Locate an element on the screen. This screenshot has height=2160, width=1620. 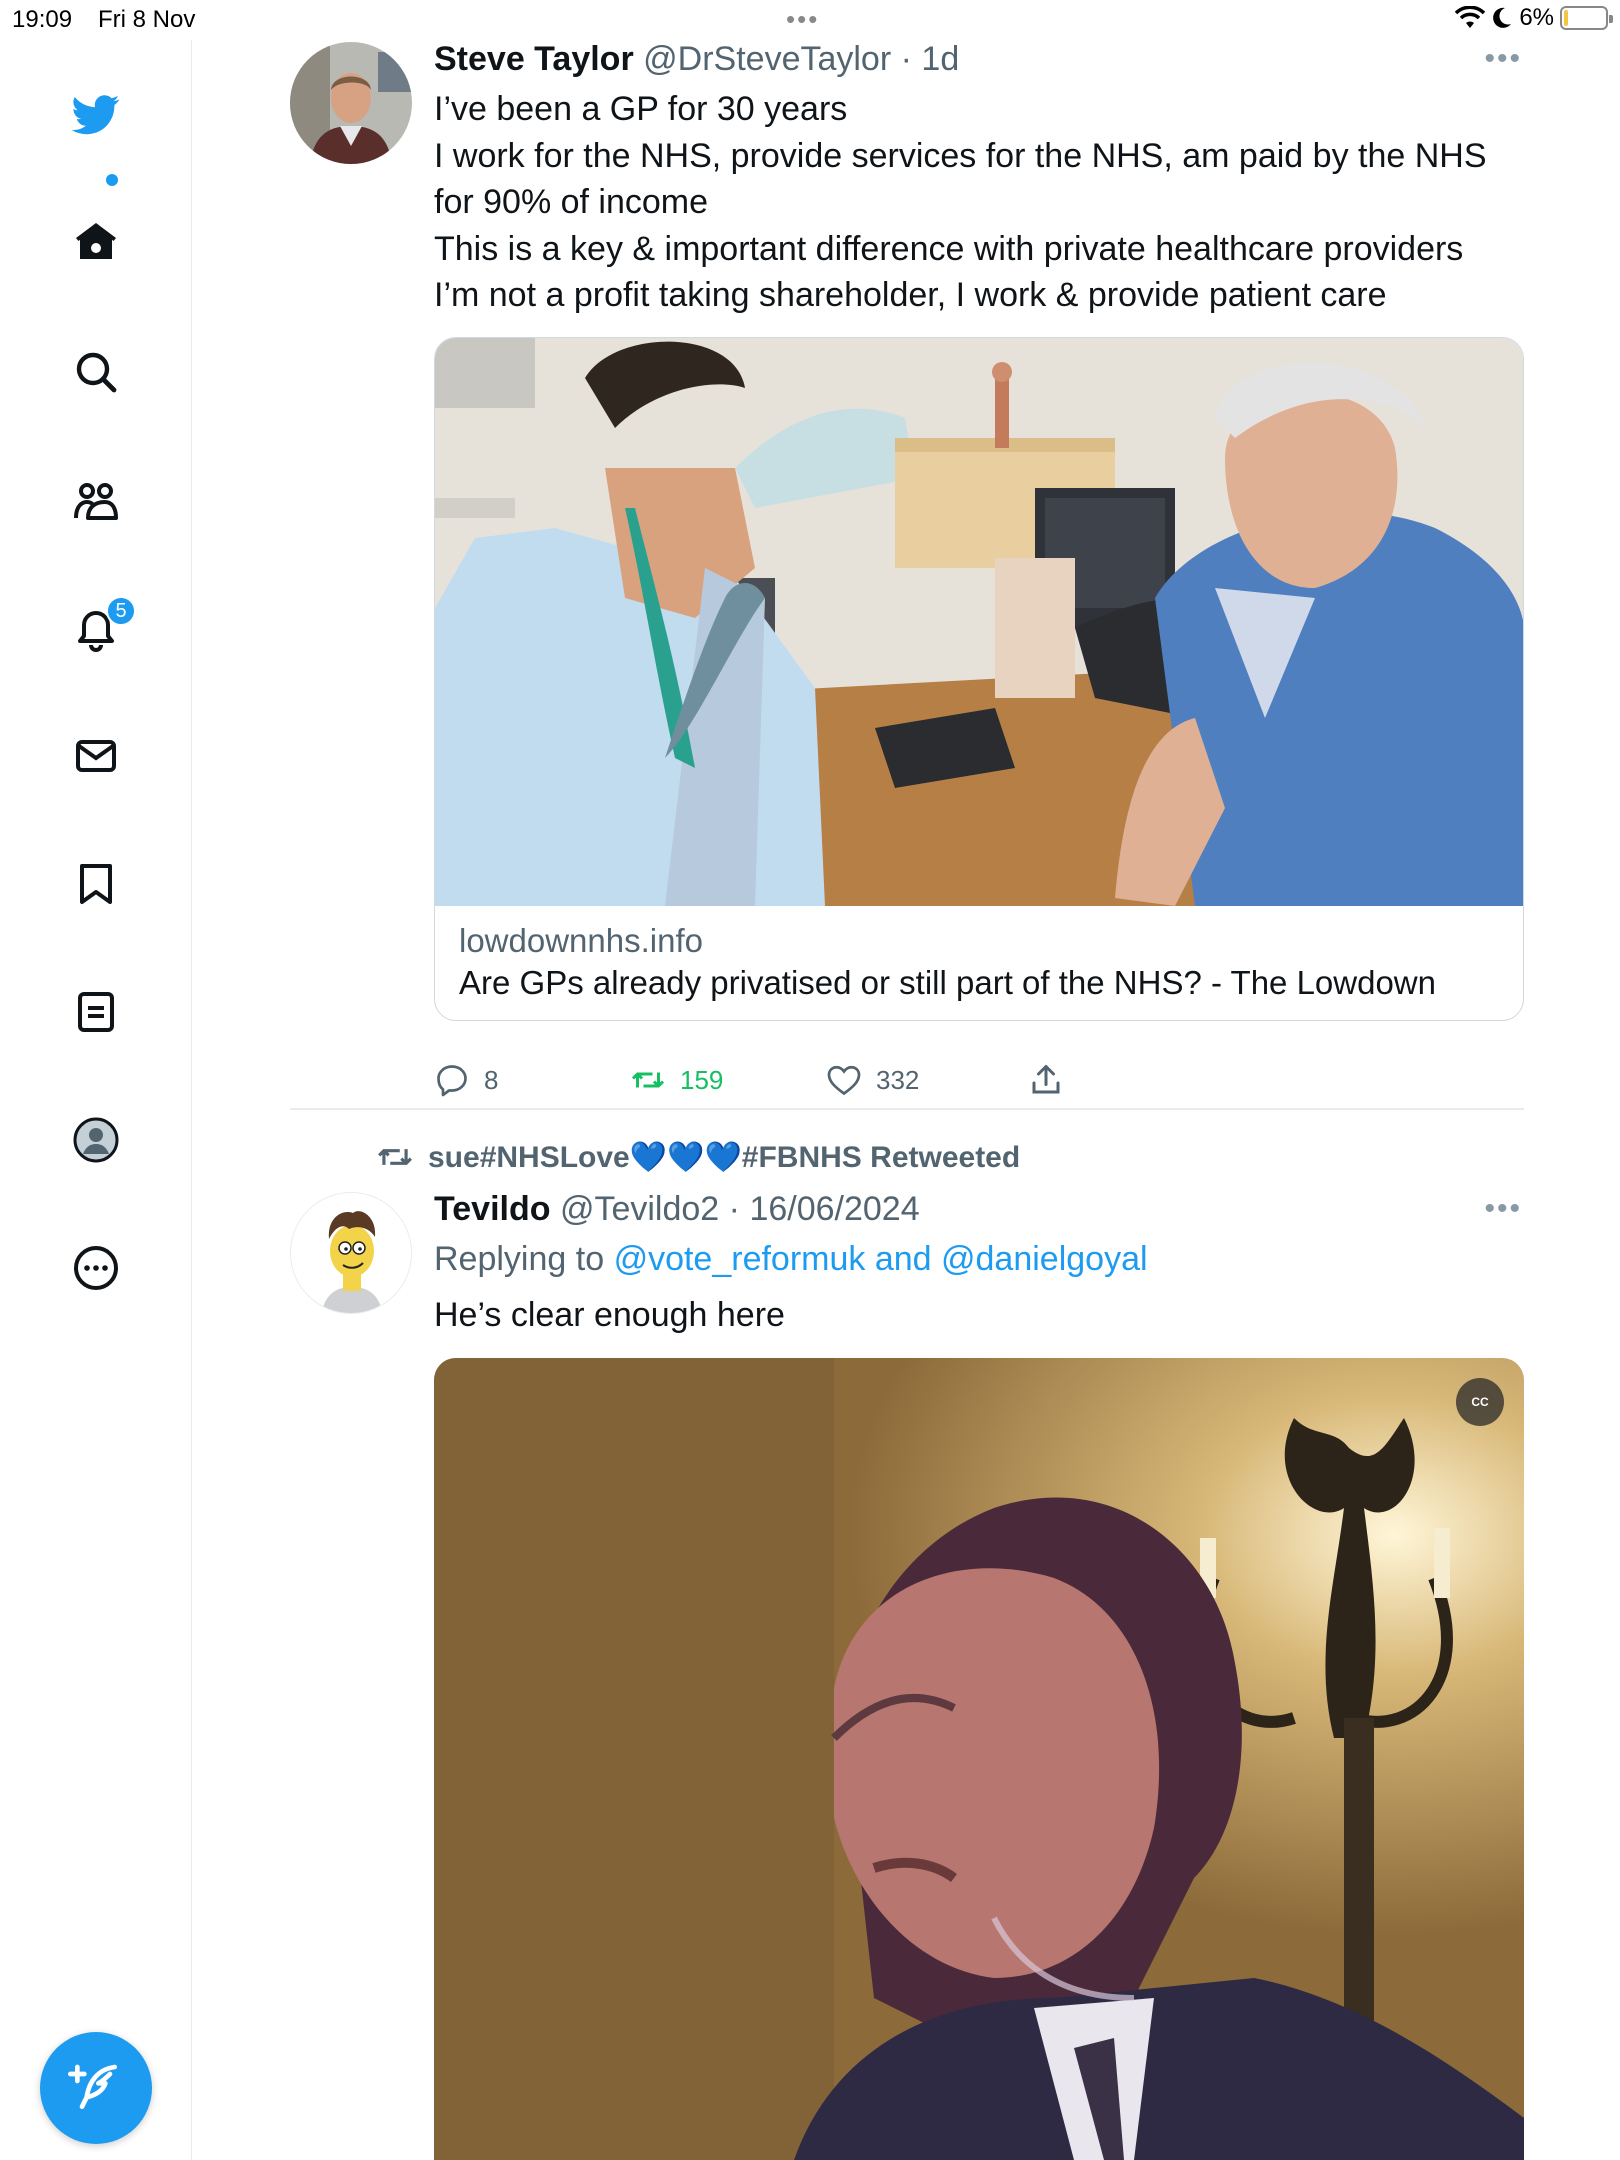
twitter-bird-icon is located at coordinates (96, 114).